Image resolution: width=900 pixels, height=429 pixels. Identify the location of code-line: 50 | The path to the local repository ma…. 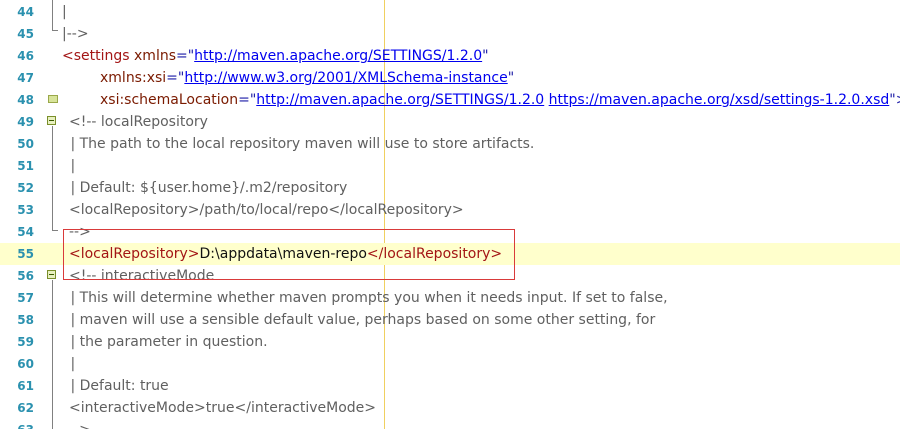
(450, 144).